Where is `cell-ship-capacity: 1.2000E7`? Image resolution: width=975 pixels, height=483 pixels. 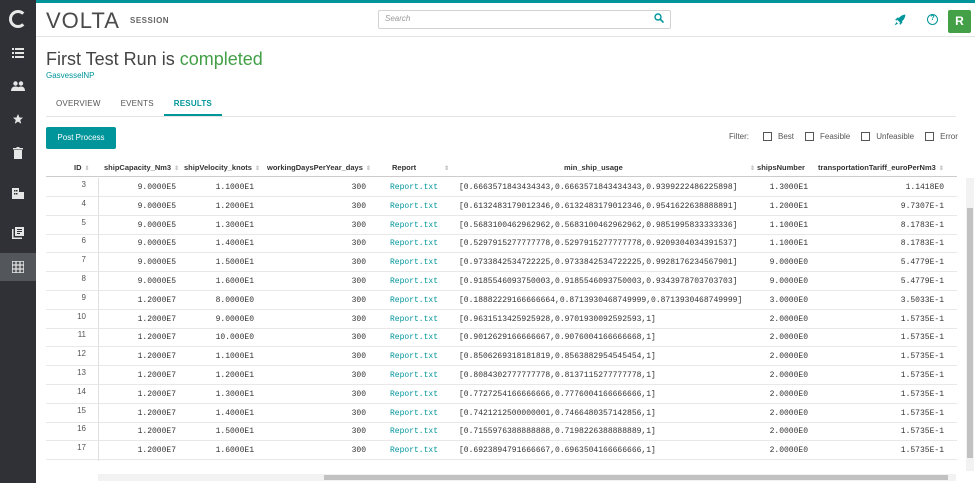
cell-ship-capacity: 1.2000E7 is located at coordinates (156, 338).